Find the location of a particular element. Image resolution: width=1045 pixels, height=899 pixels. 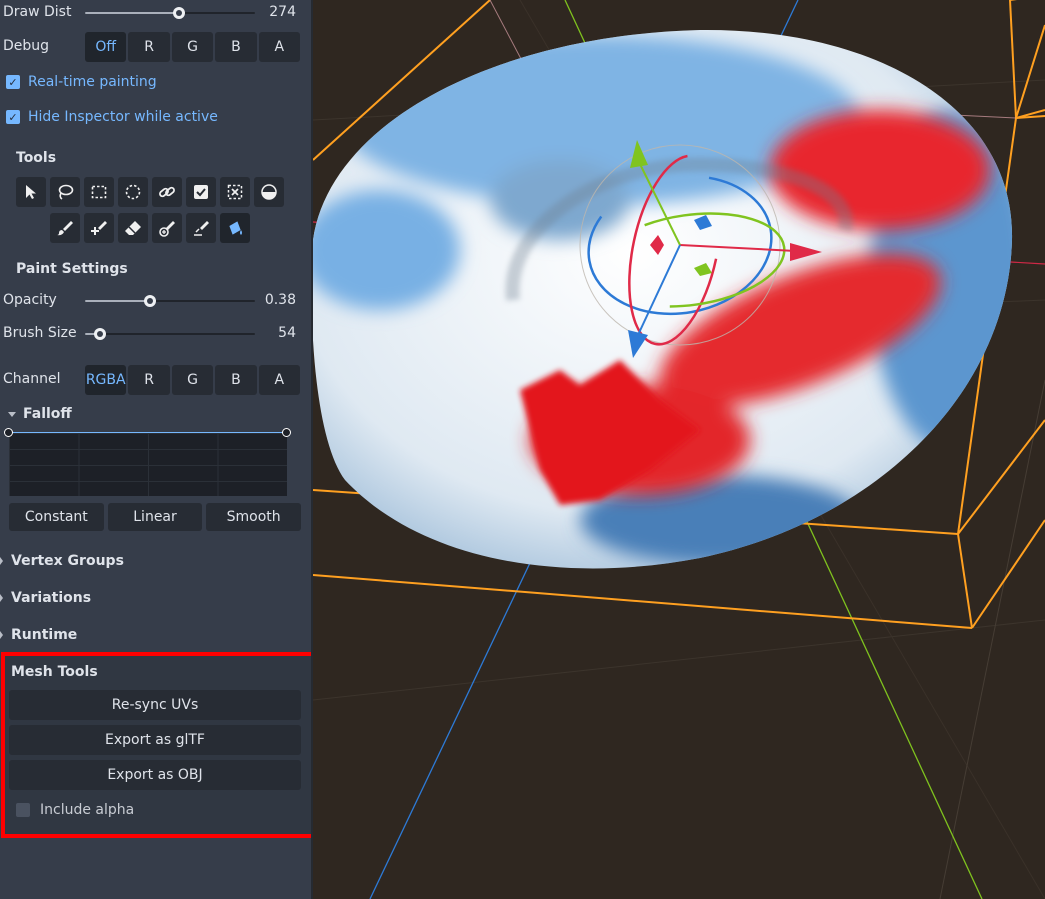

channel-rgba-button: RGBA is located at coordinates (106, 380).